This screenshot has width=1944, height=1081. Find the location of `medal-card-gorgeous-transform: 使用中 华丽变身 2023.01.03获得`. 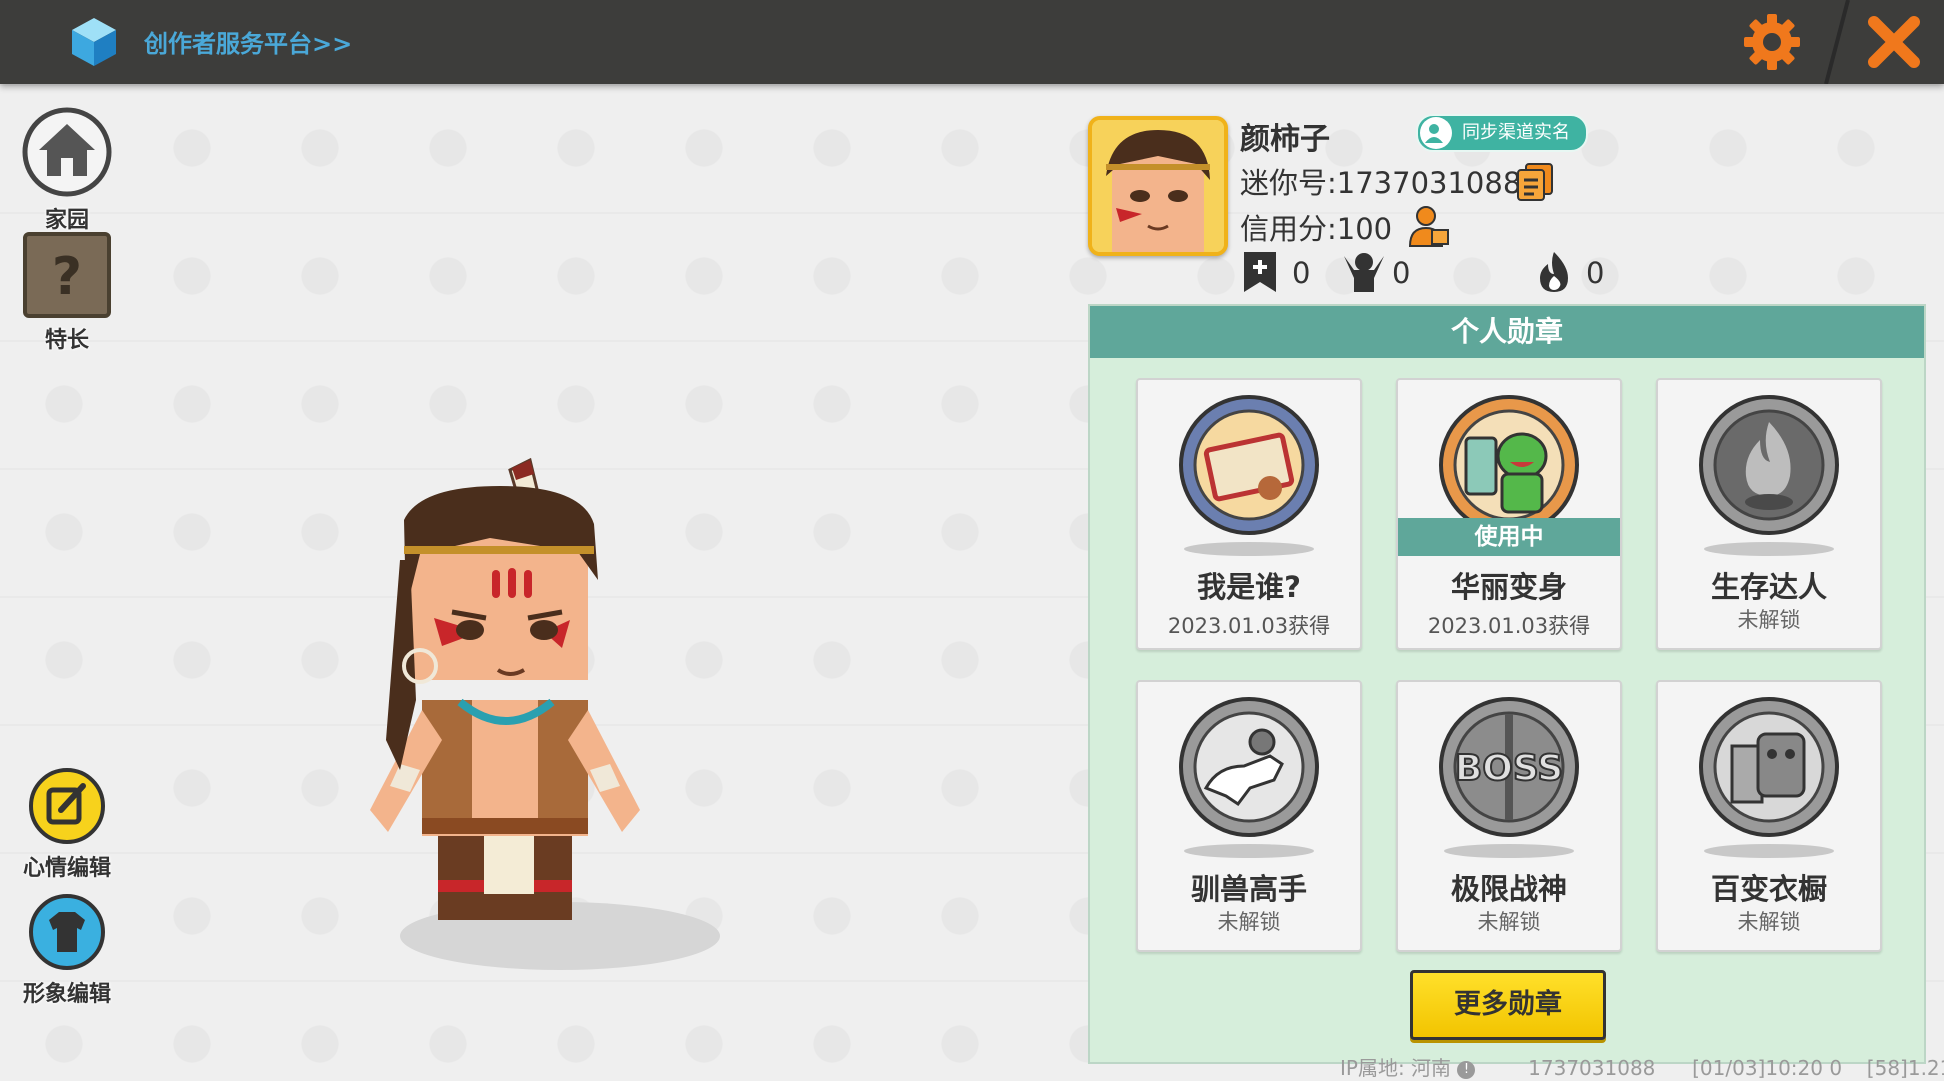

medal-card-gorgeous-transform: 使用中 华丽变身 2023.01.03获得 is located at coordinates (1509, 514).